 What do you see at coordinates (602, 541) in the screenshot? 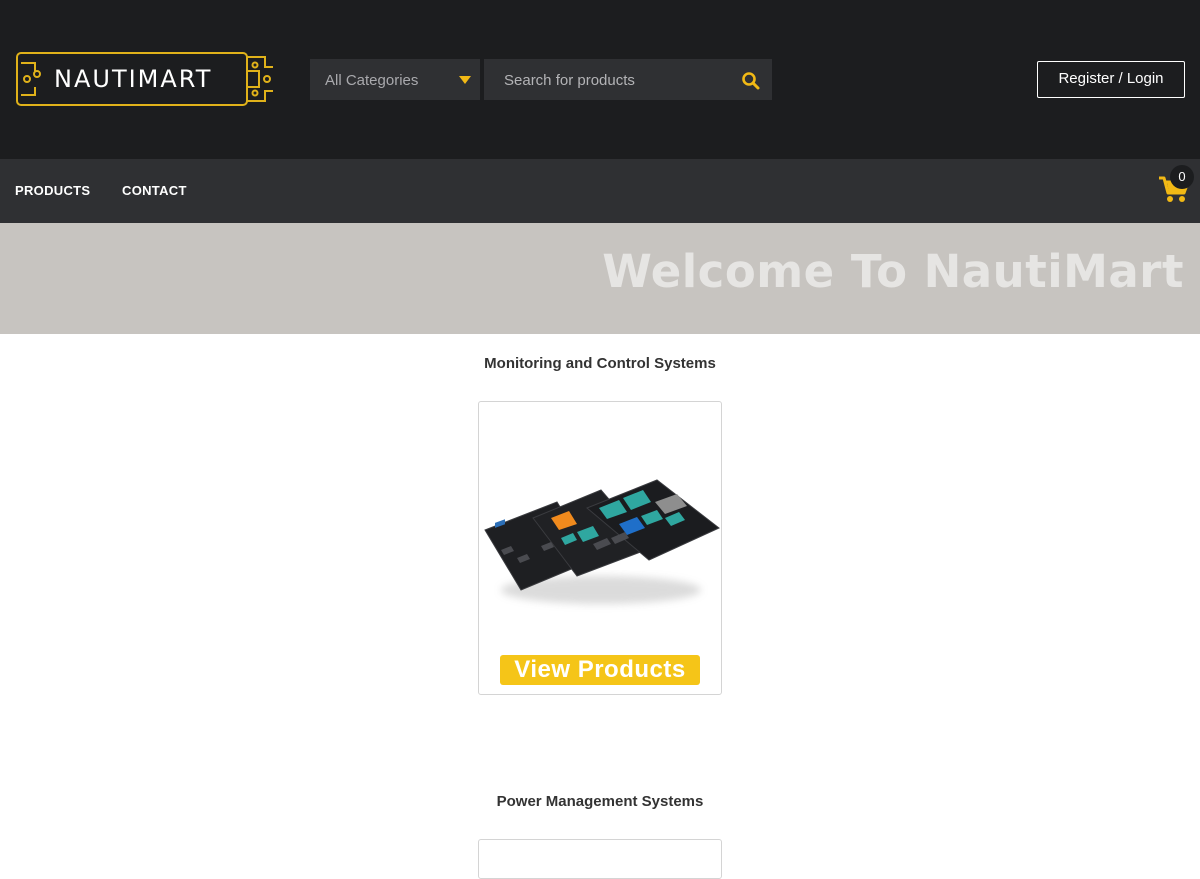
I see `monitoring-screens-image` at bounding box center [602, 541].